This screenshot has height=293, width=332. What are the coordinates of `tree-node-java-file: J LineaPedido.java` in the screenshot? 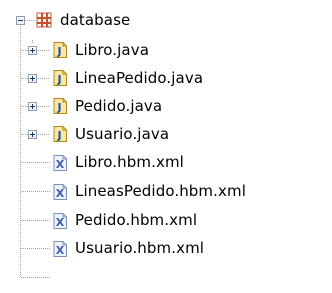 It's located at (166, 78).